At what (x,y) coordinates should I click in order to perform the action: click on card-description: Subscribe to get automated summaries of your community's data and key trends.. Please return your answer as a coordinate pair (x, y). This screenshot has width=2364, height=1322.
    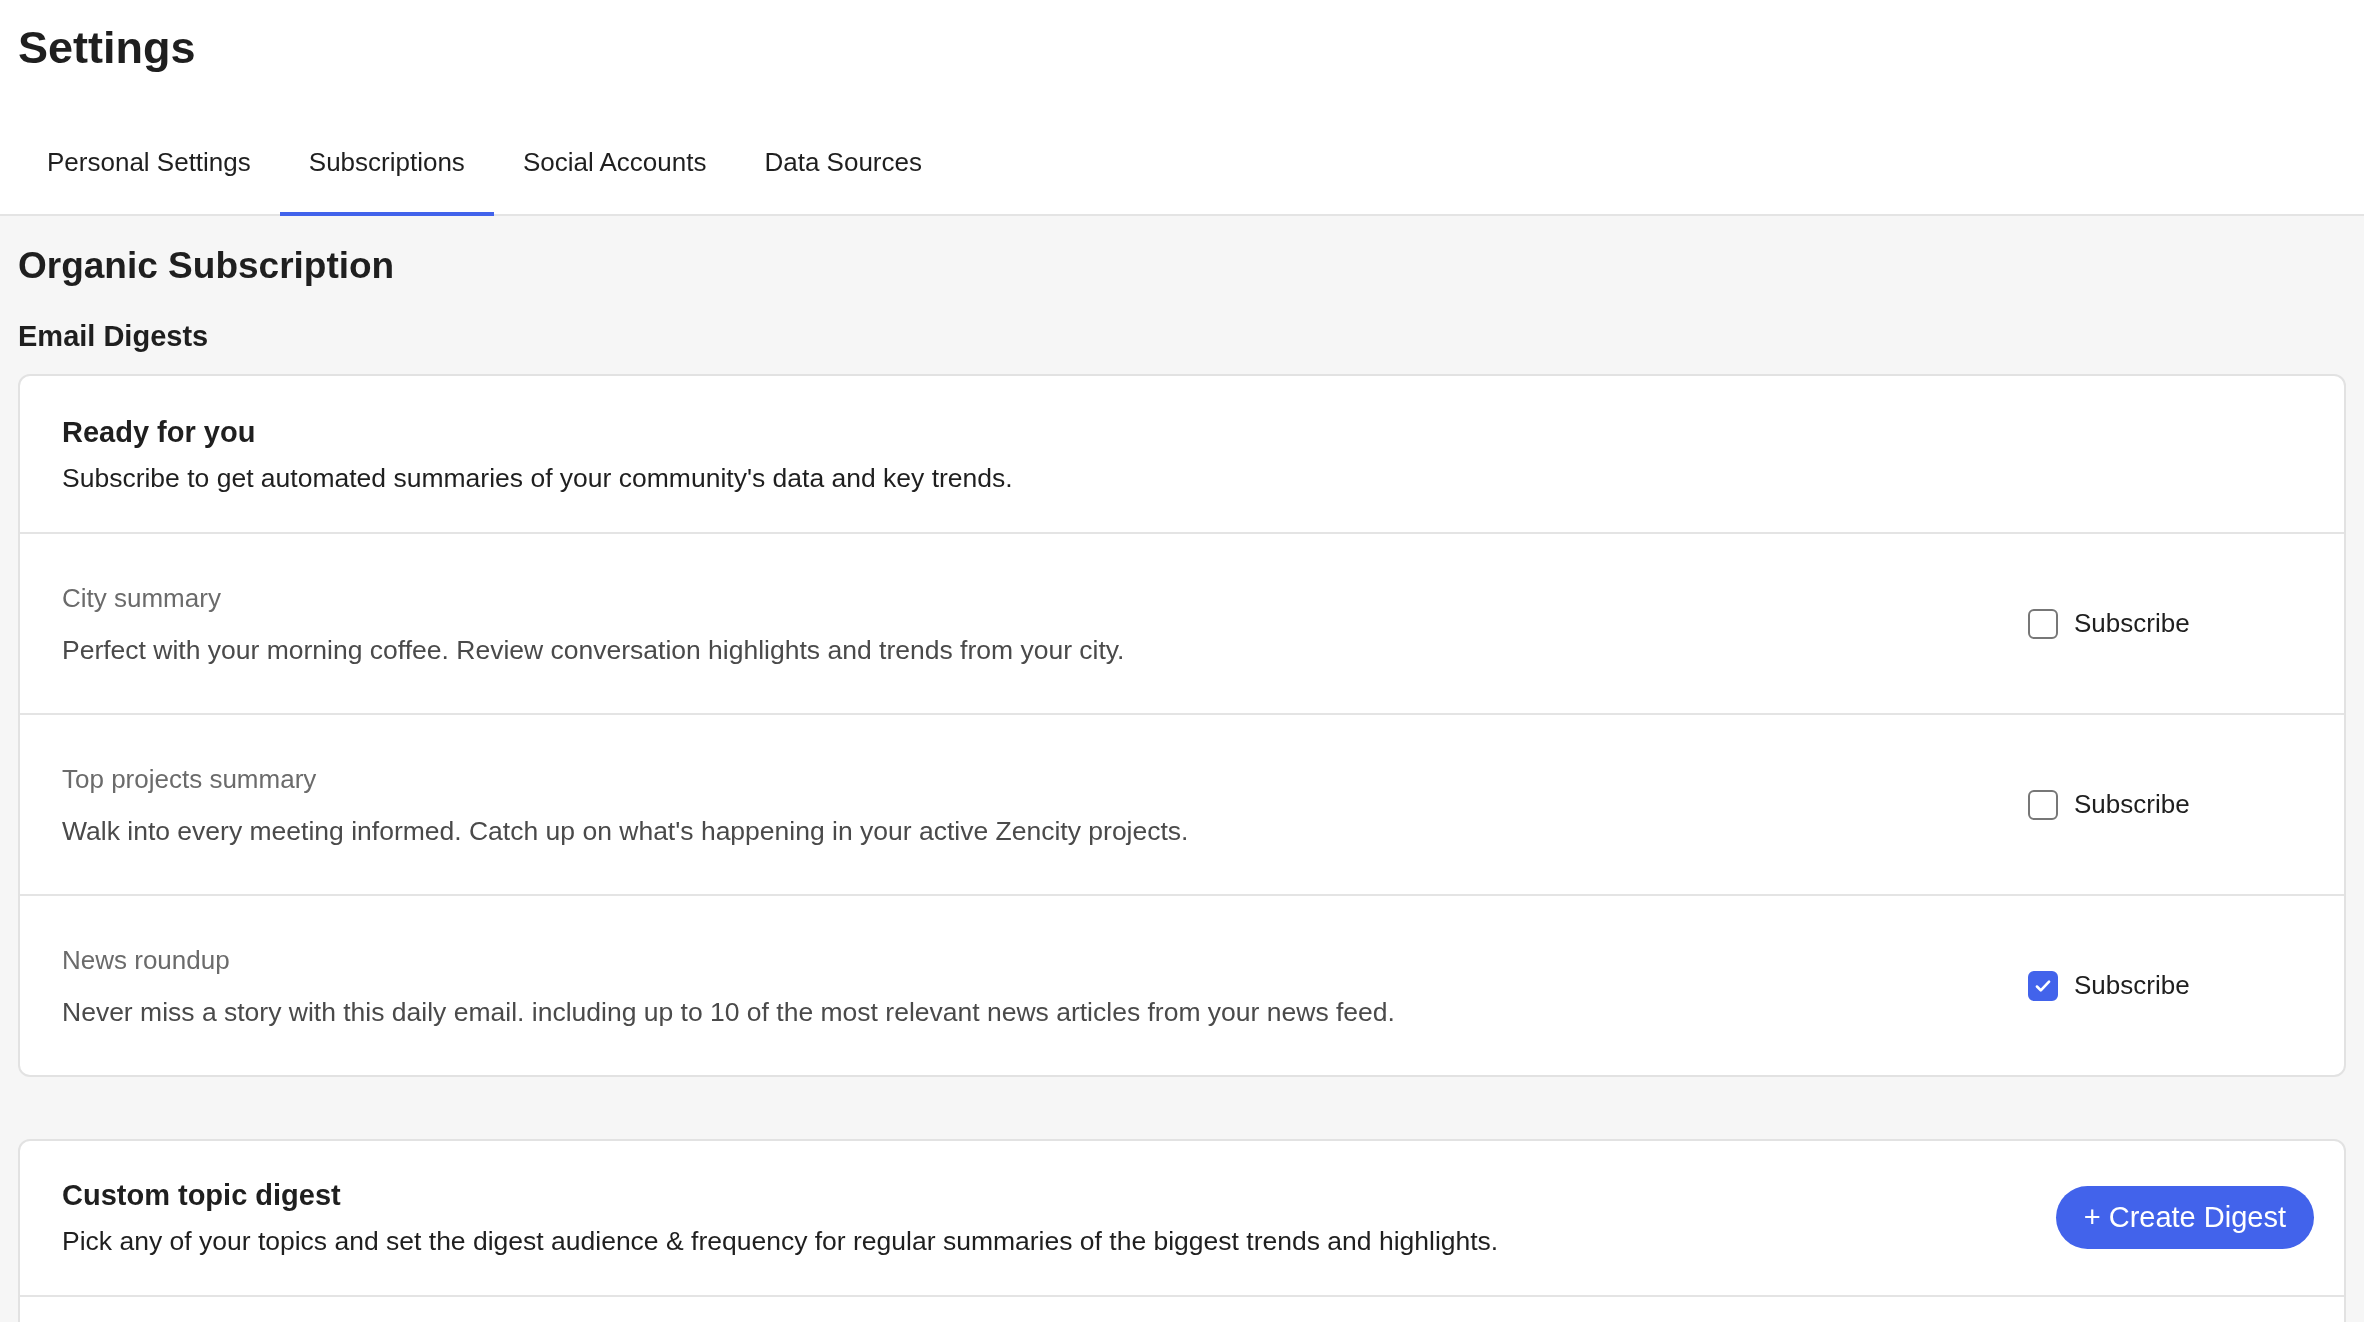
    Looking at the image, I should click on (538, 478).